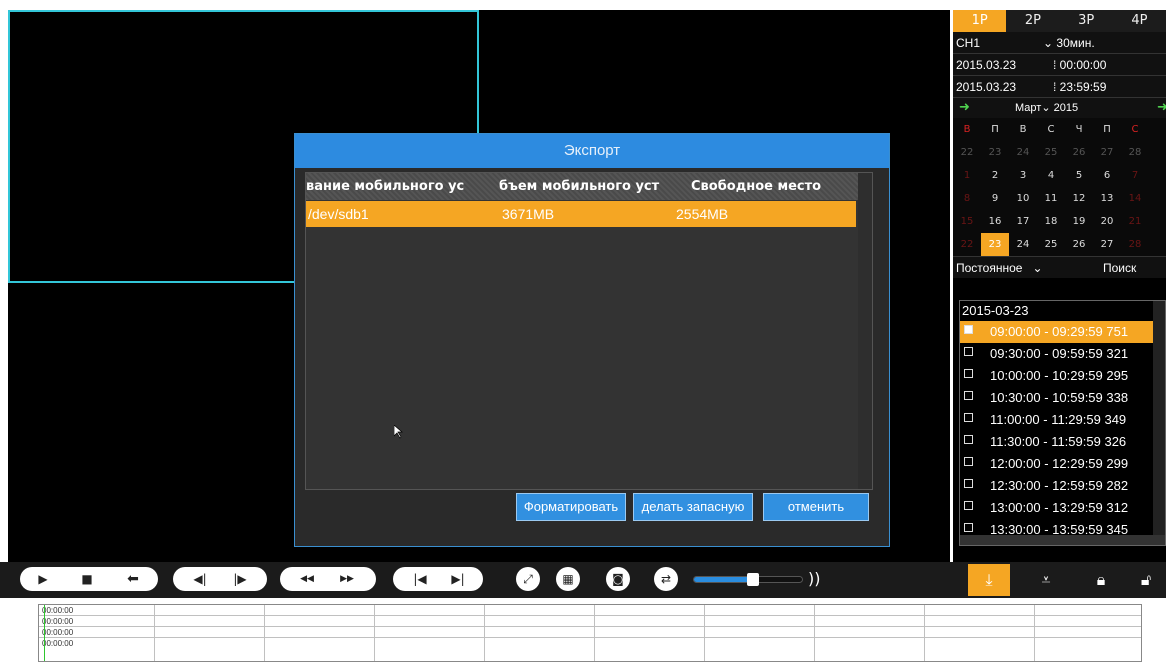 This screenshot has width=1166, height=662. I want to click on interval-select: ⌄ 30мин., so click(1069, 43).